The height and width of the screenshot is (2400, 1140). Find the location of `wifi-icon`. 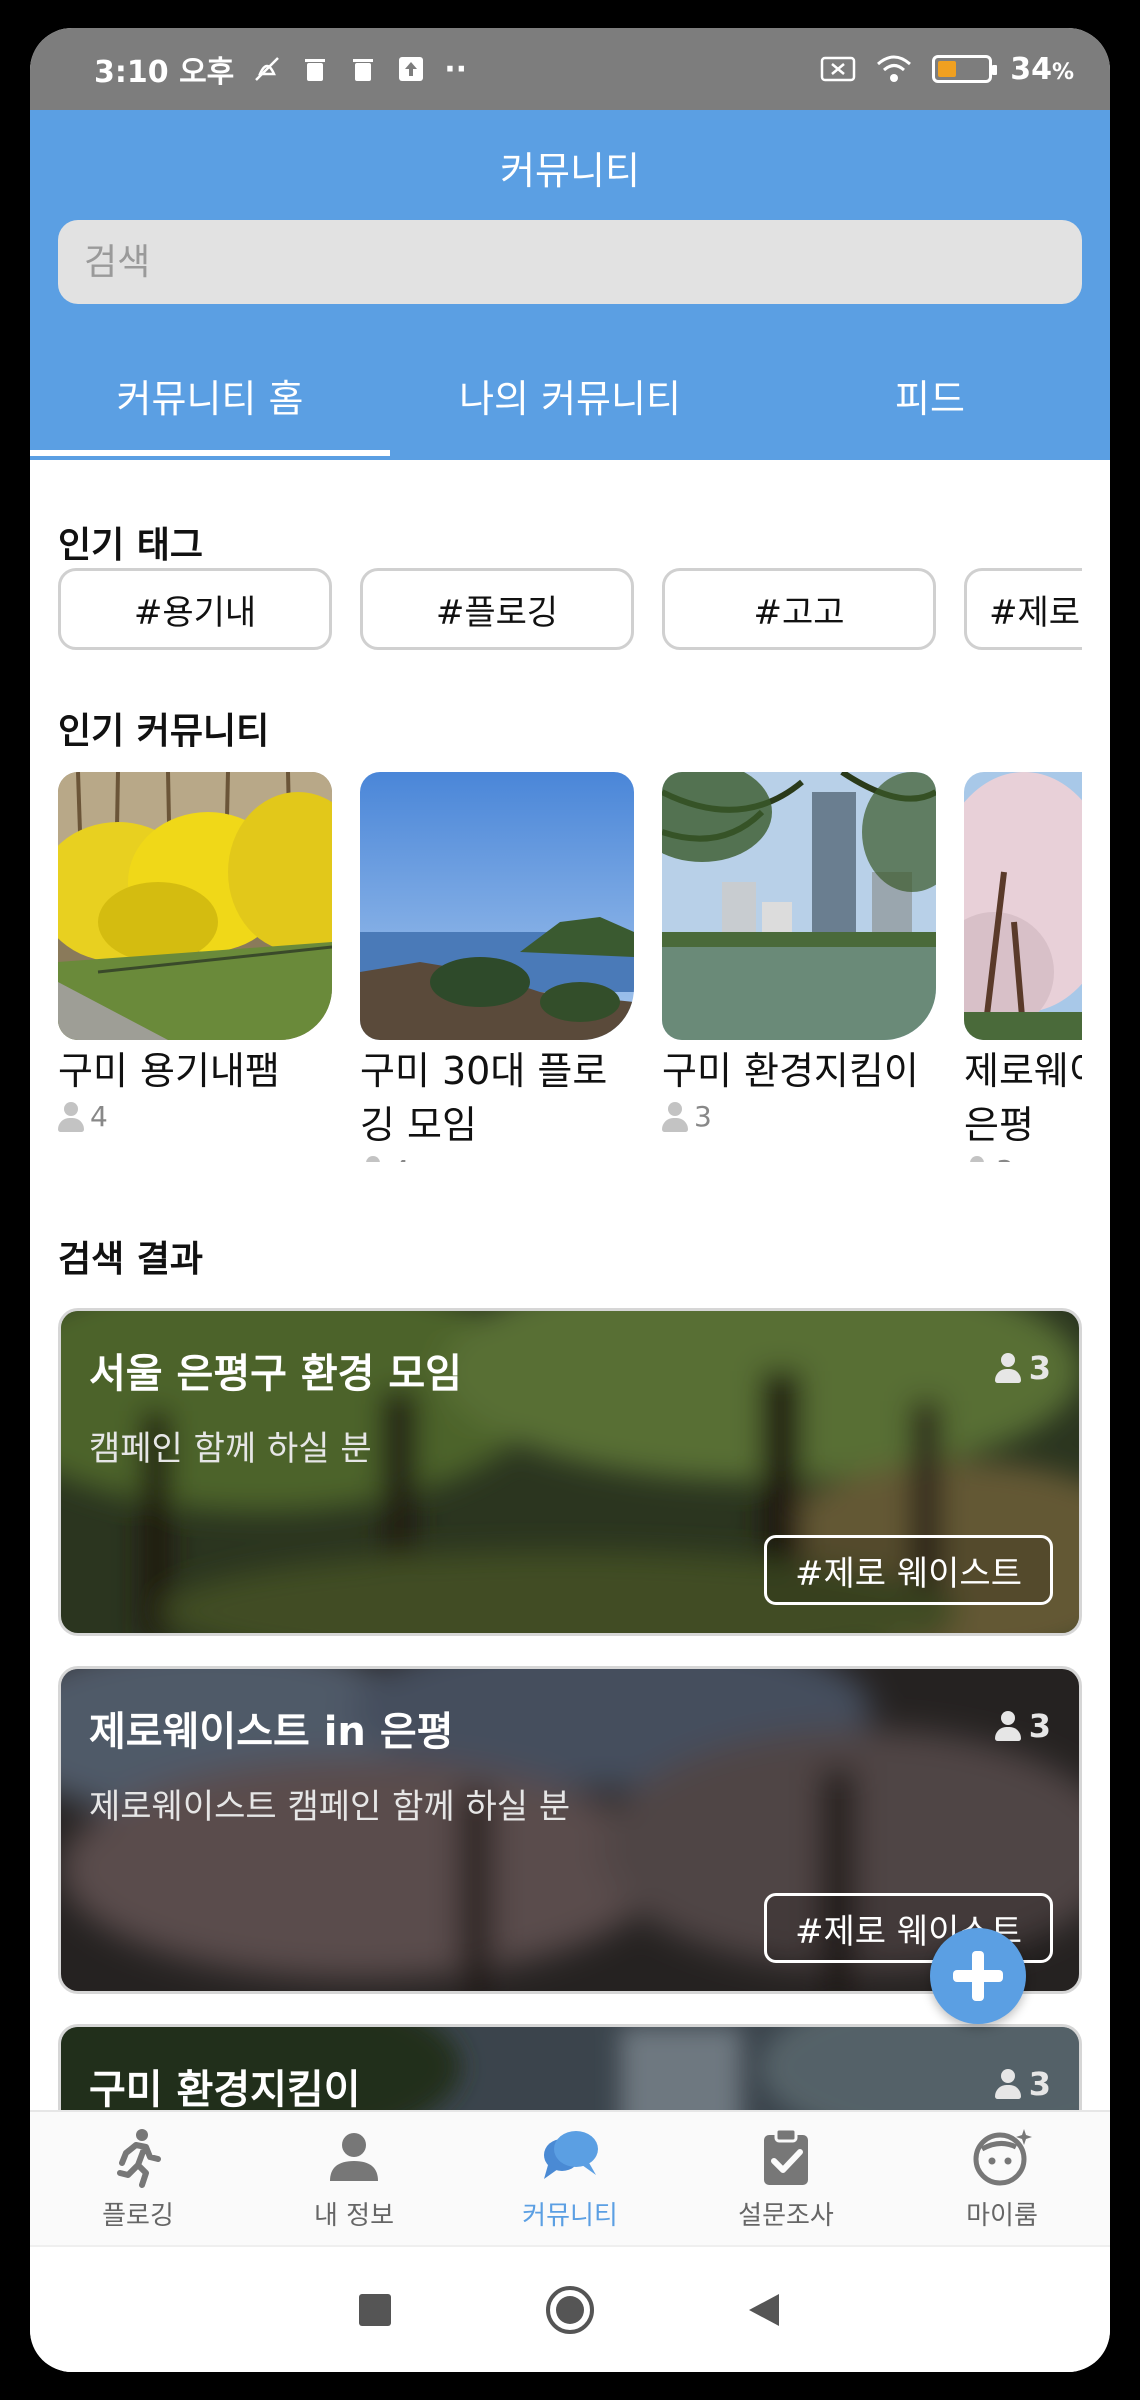

wifi-icon is located at coordinates (894, 68).